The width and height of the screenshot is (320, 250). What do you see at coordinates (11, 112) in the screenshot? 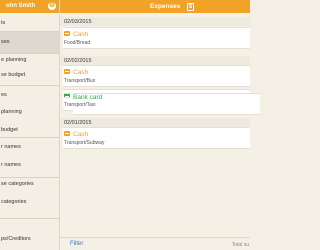
I see `sidebar-item-label: planning` at bounding box center [11, 112].